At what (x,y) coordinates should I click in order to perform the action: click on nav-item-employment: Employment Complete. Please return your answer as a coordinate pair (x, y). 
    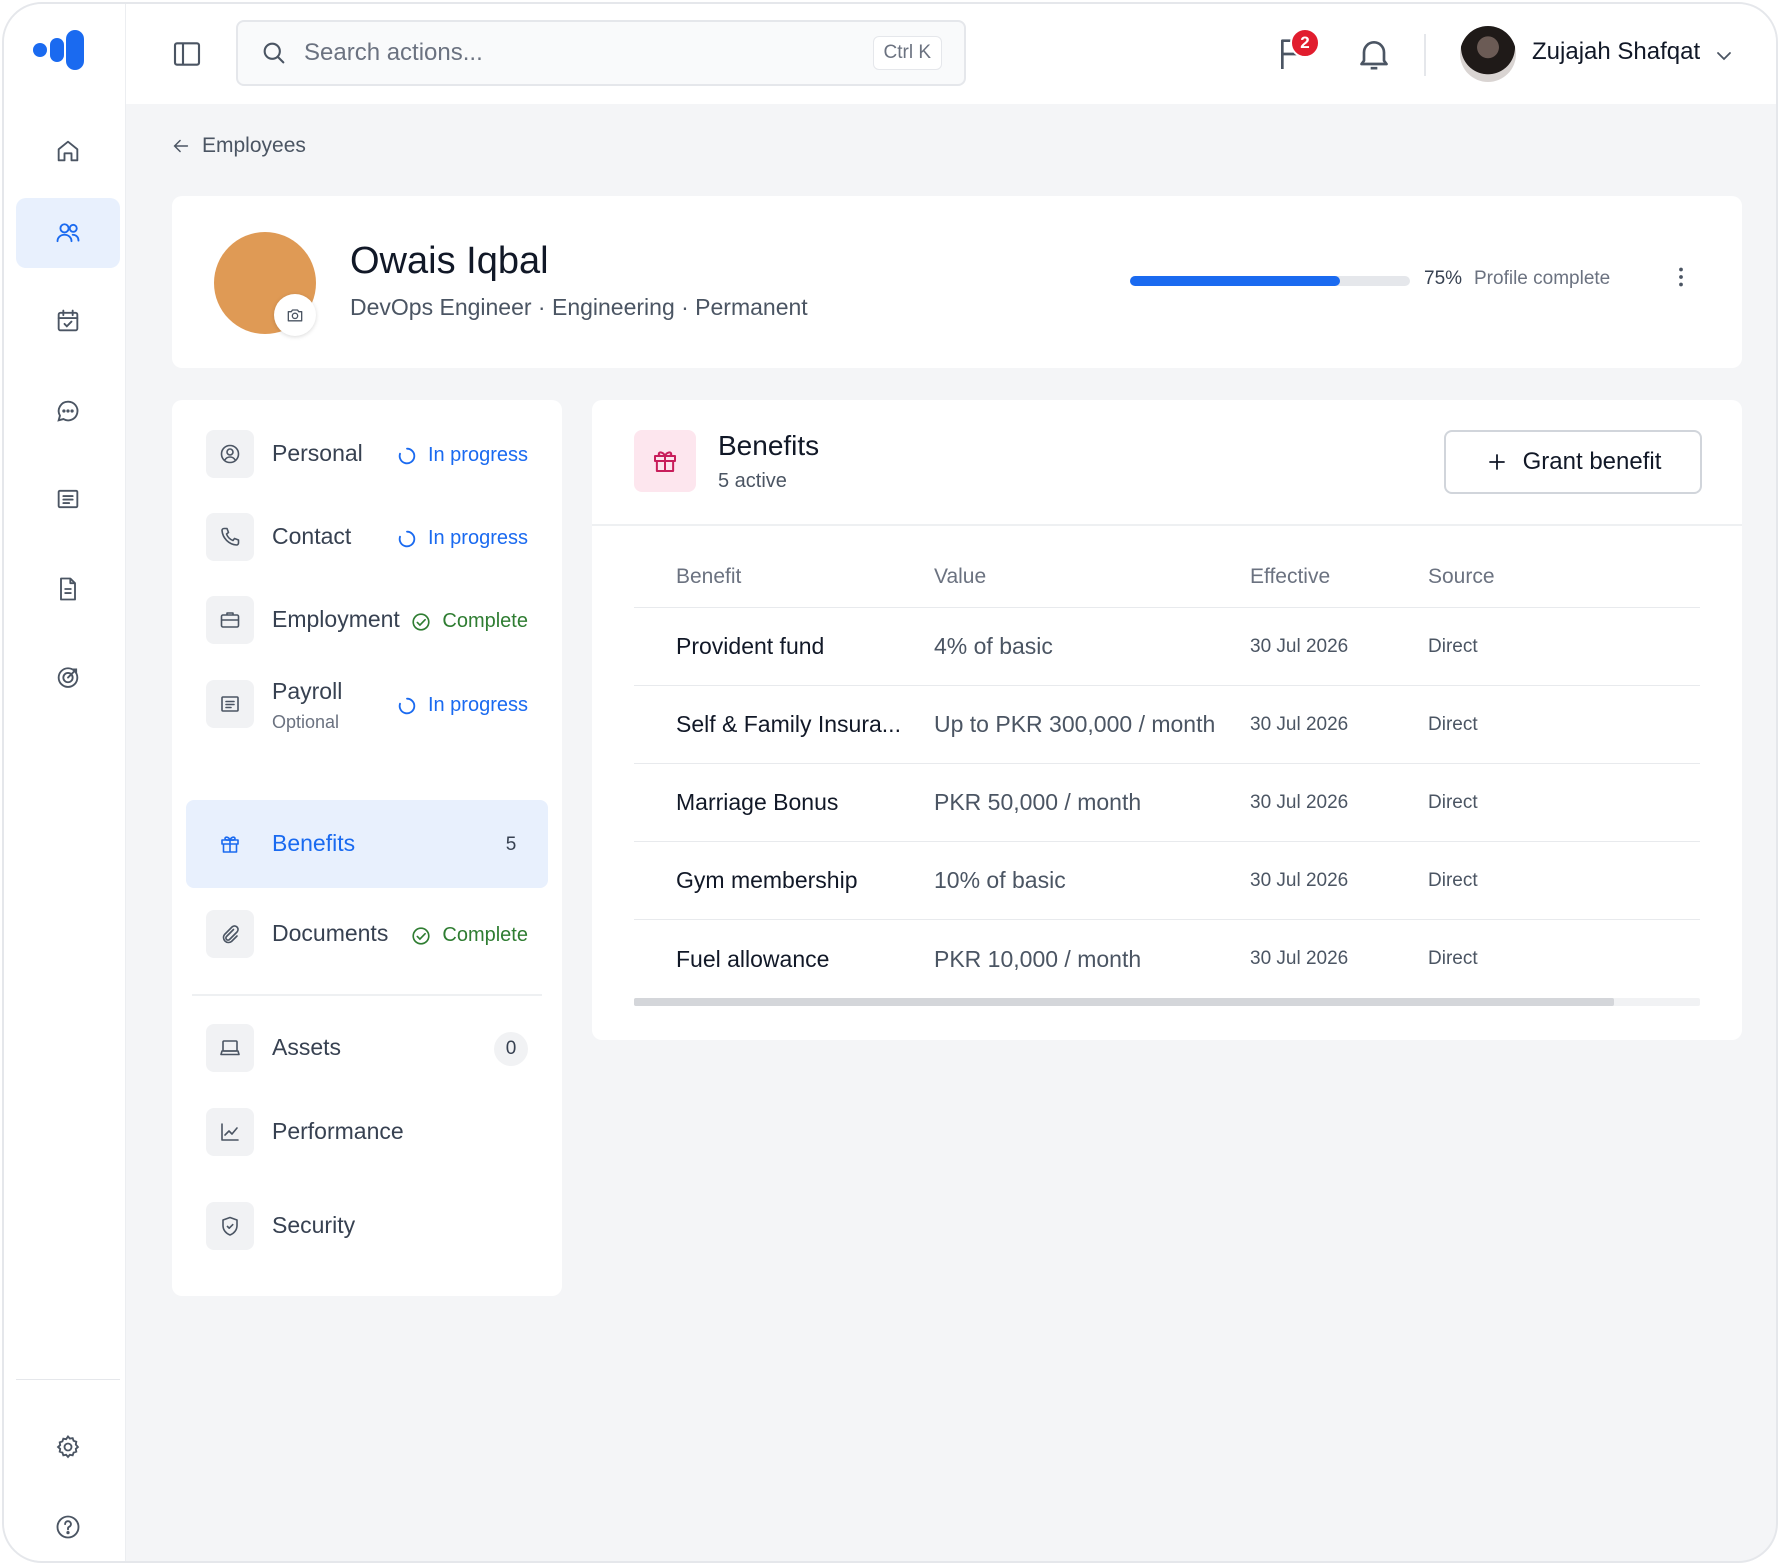
    Looking at the image, I should click on (367, 620).